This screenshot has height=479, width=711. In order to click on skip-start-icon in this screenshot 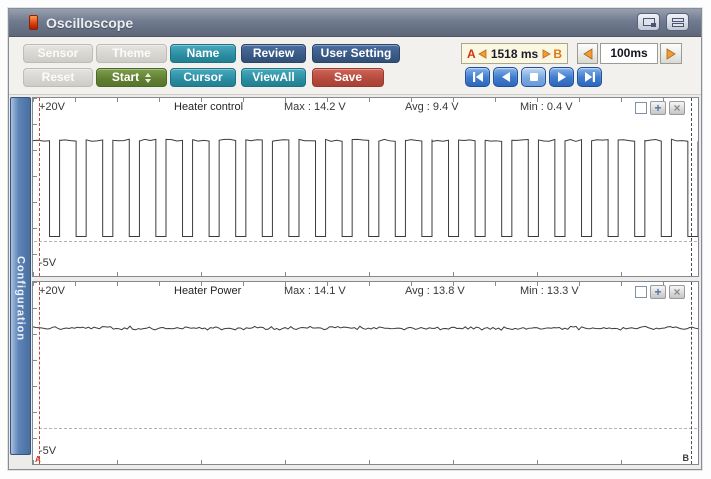, I will do `click(477, 77)`.